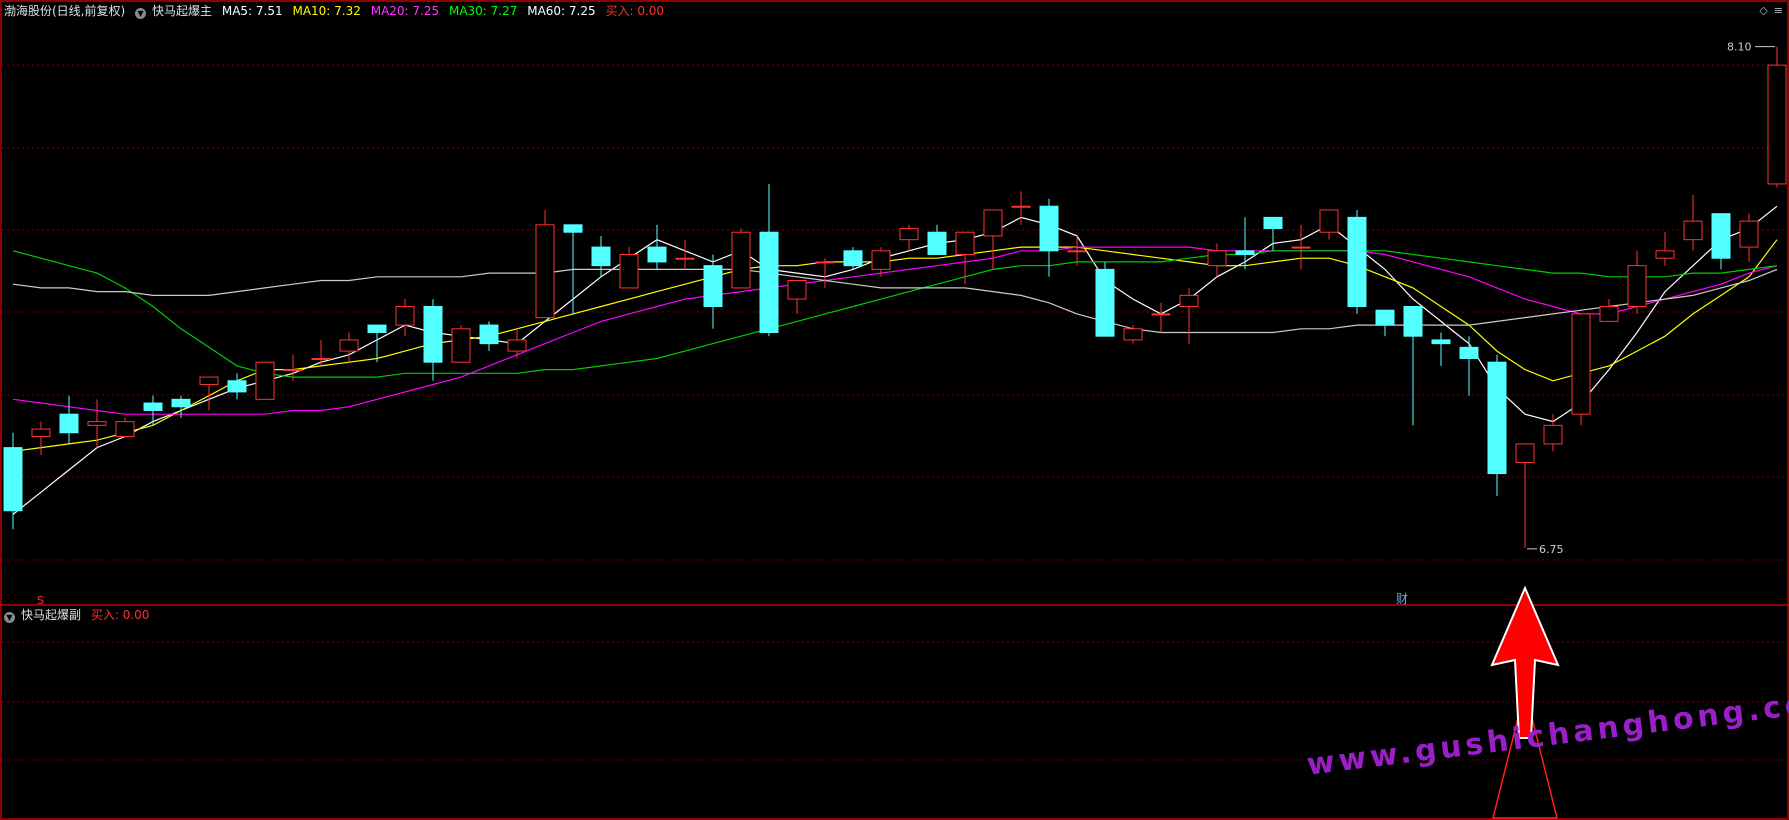 Image resolution: width=1789 pixels, height=820 pixels. Describe the element at coordinates (405, 11) in the screenshot. I see `ma20-value: MA20: 7.25` at that location.